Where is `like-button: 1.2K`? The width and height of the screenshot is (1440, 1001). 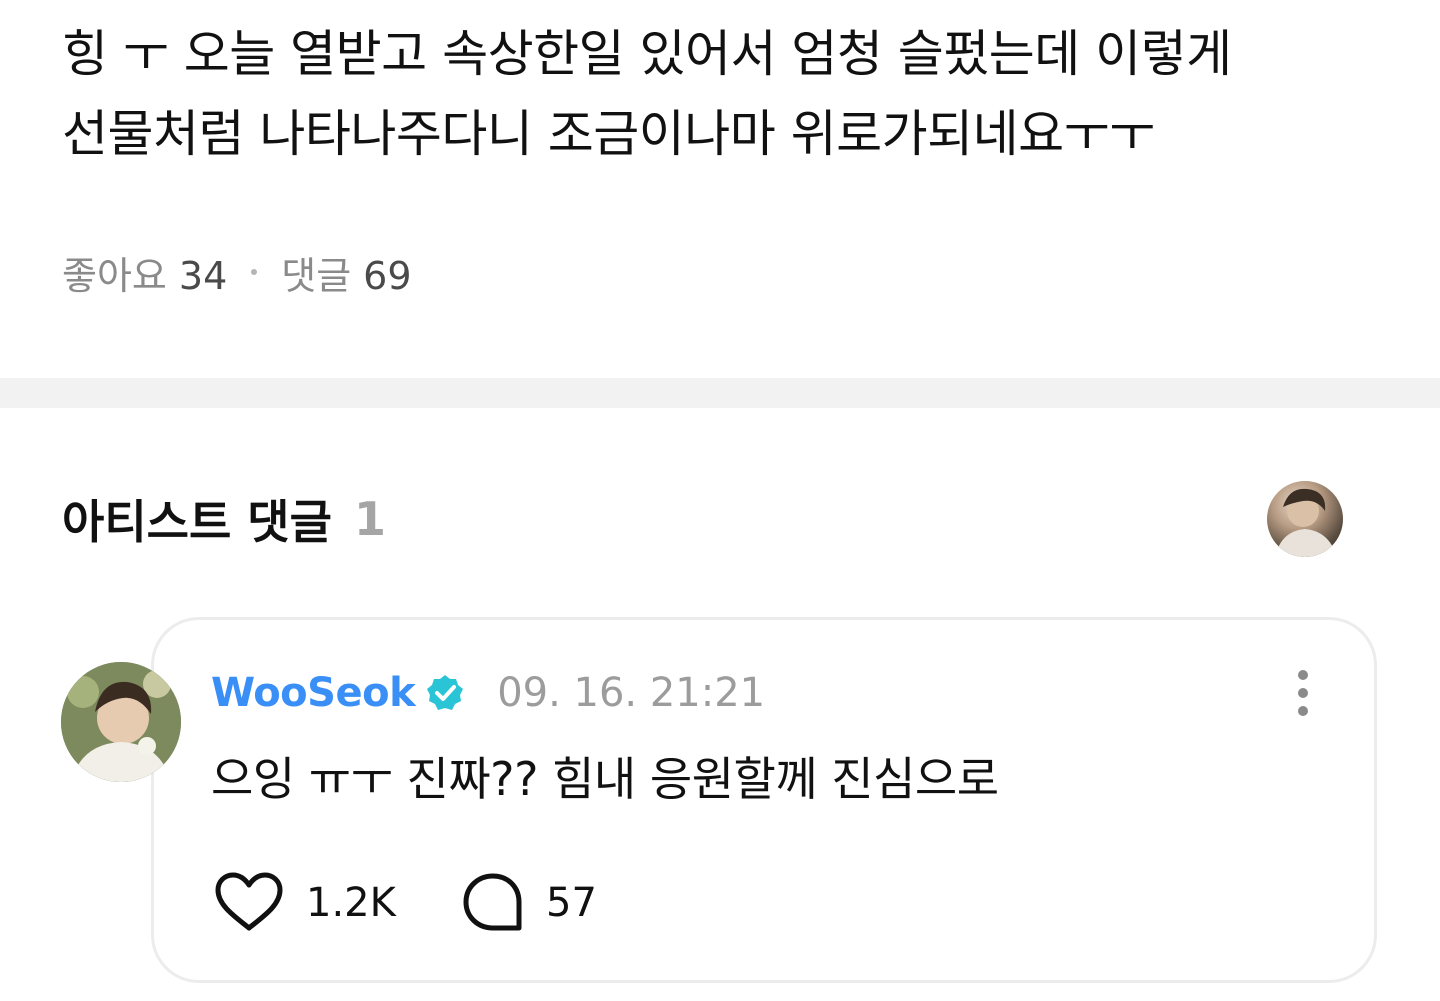
like-button: 1.2K is located at coordinates (305, 903).